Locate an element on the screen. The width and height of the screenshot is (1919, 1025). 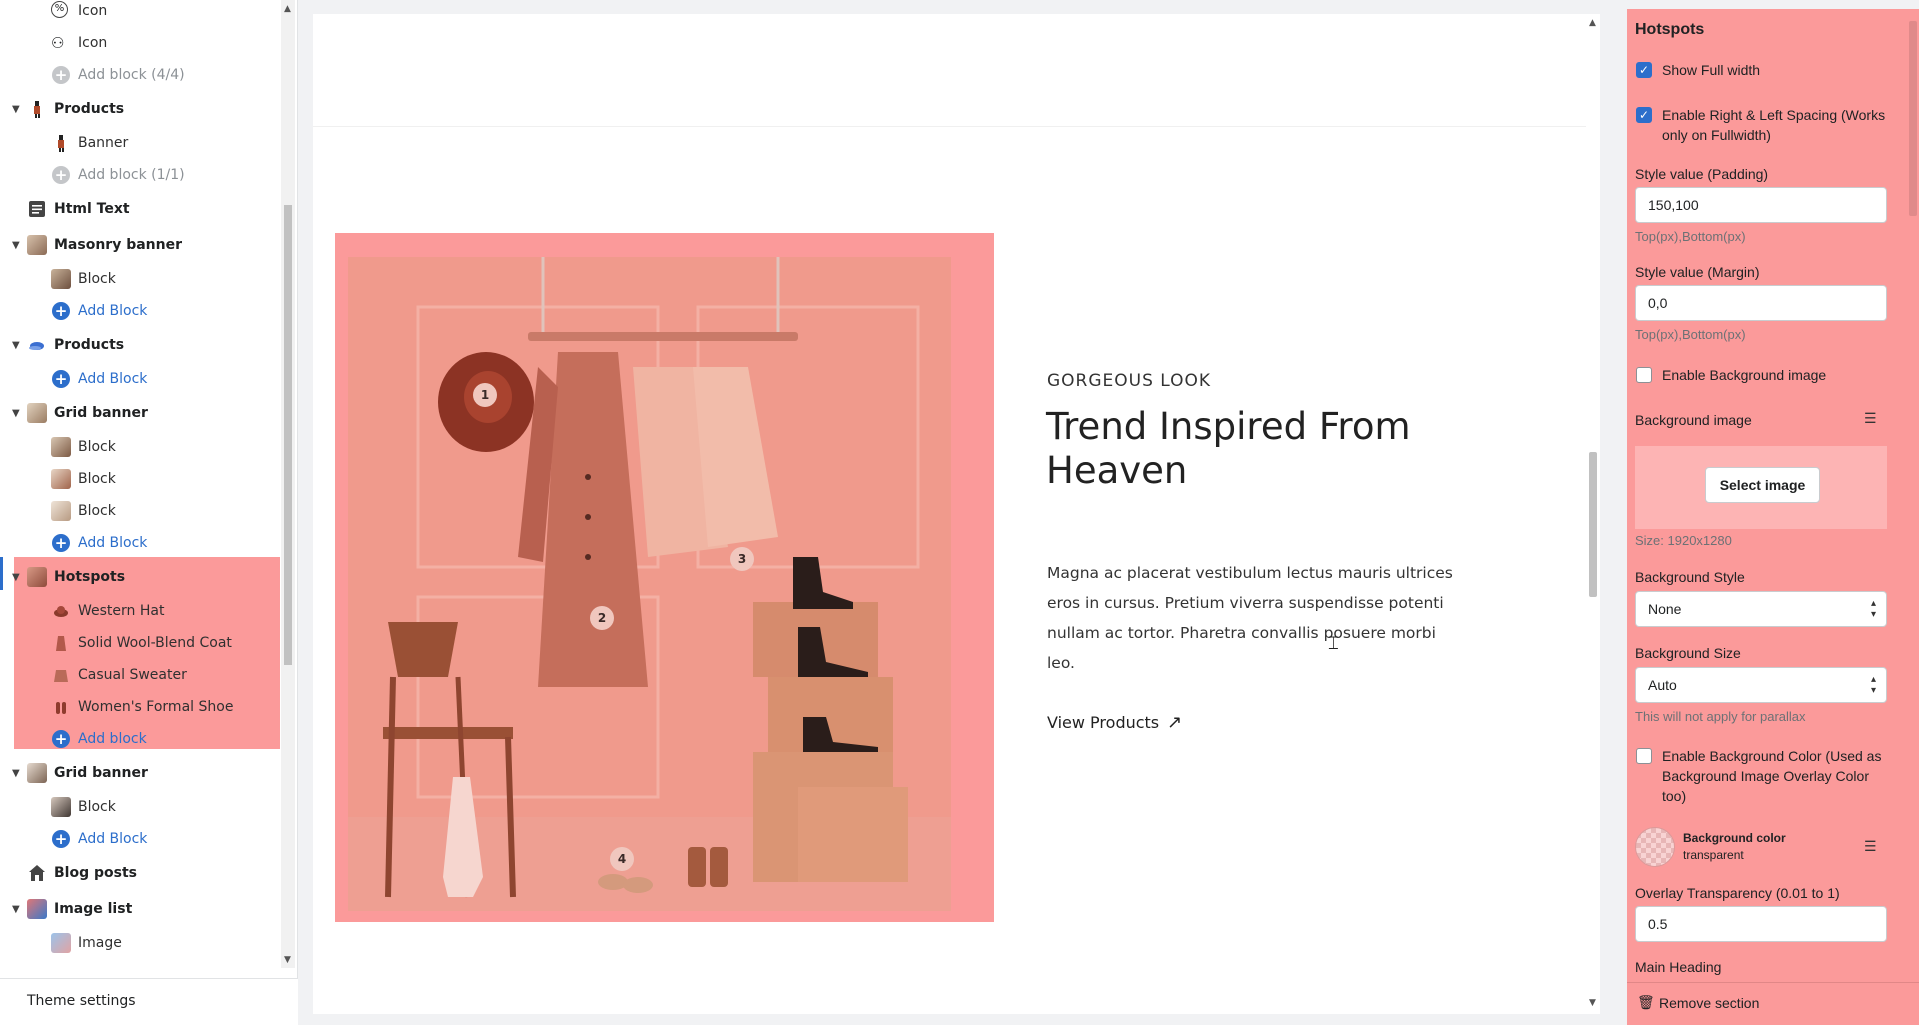
block-item-icon: ⚇ Icon is located at coordinates (140, 43).